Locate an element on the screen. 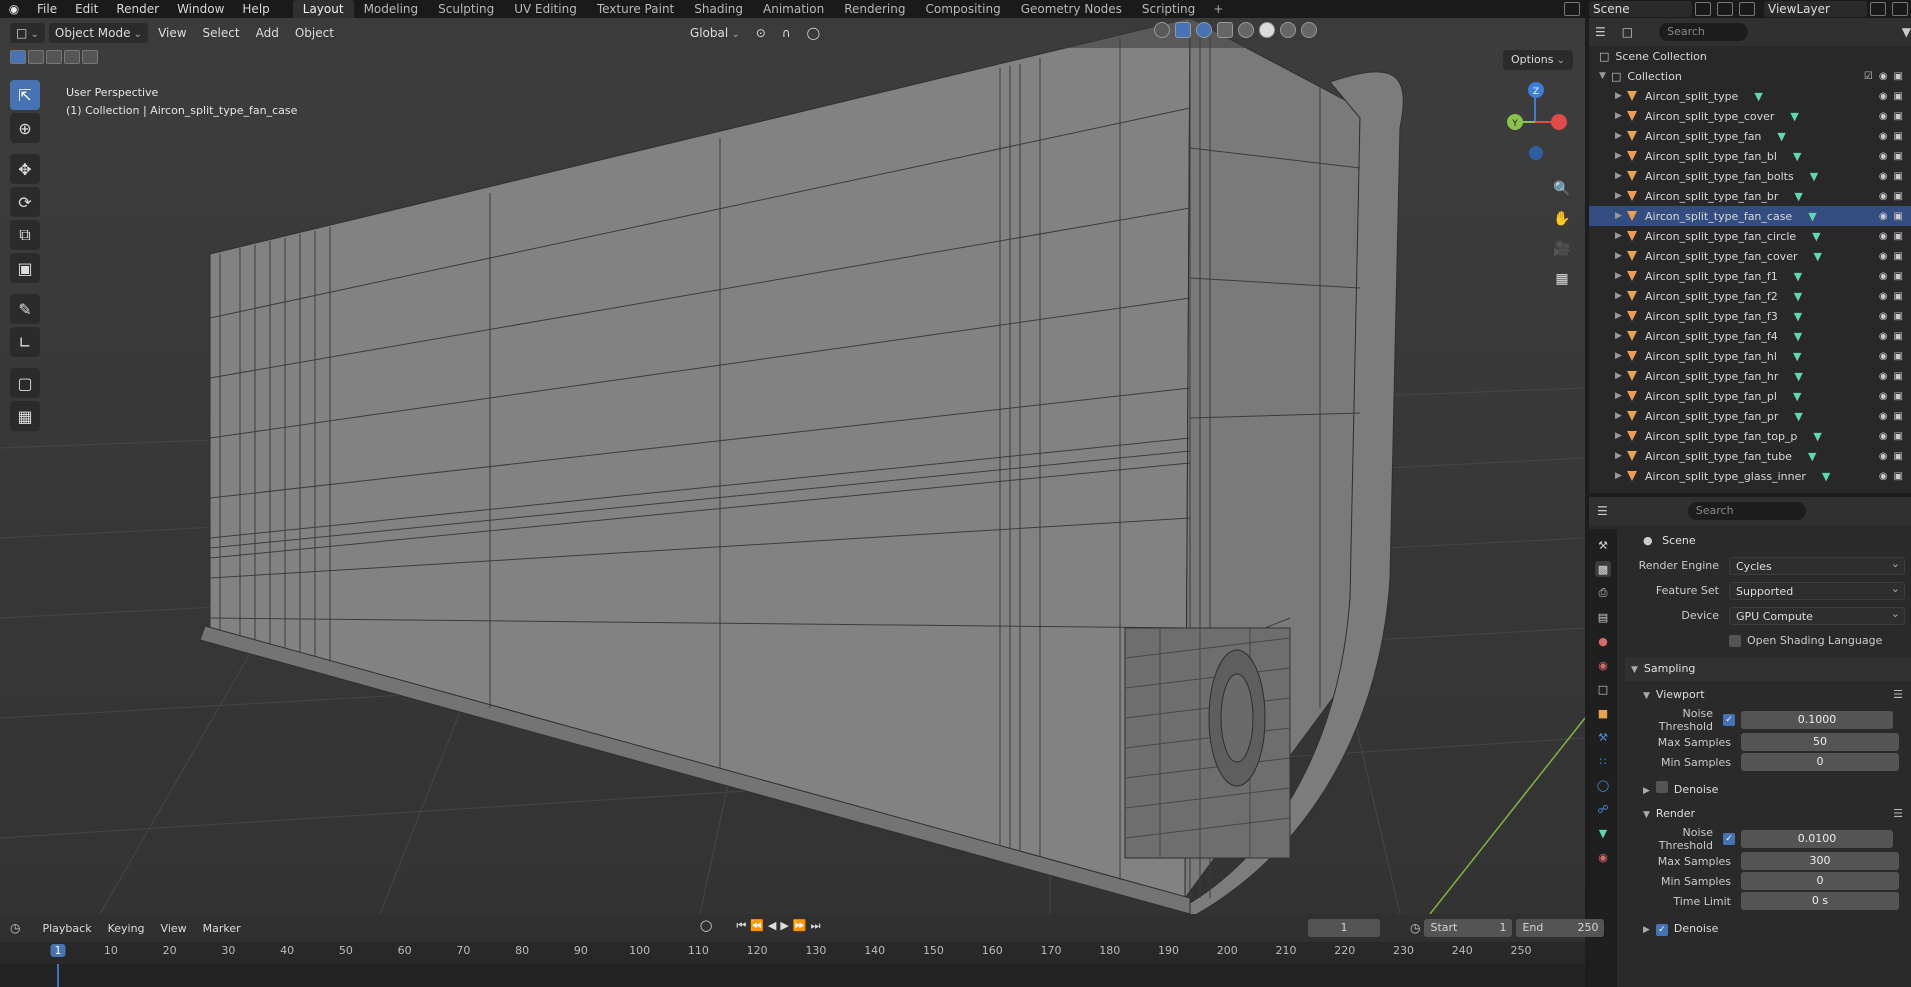 The height and width of the screenshot is (987, 1911). menu-file: File is located at coordinates (47, 9).